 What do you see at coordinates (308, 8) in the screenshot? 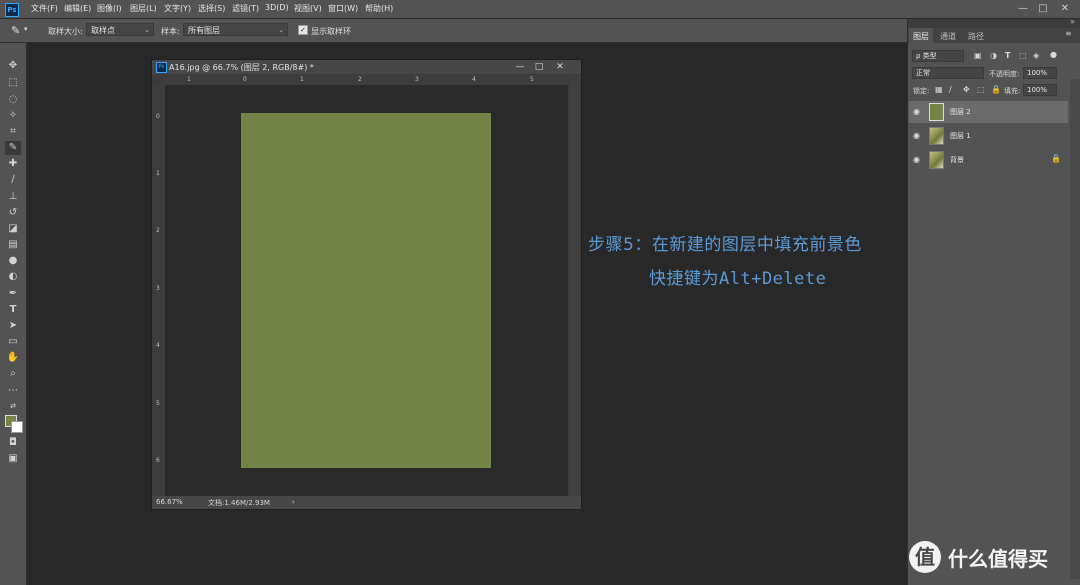
I see `menu-view: 视图(V)` at bounding box center [308, 8].